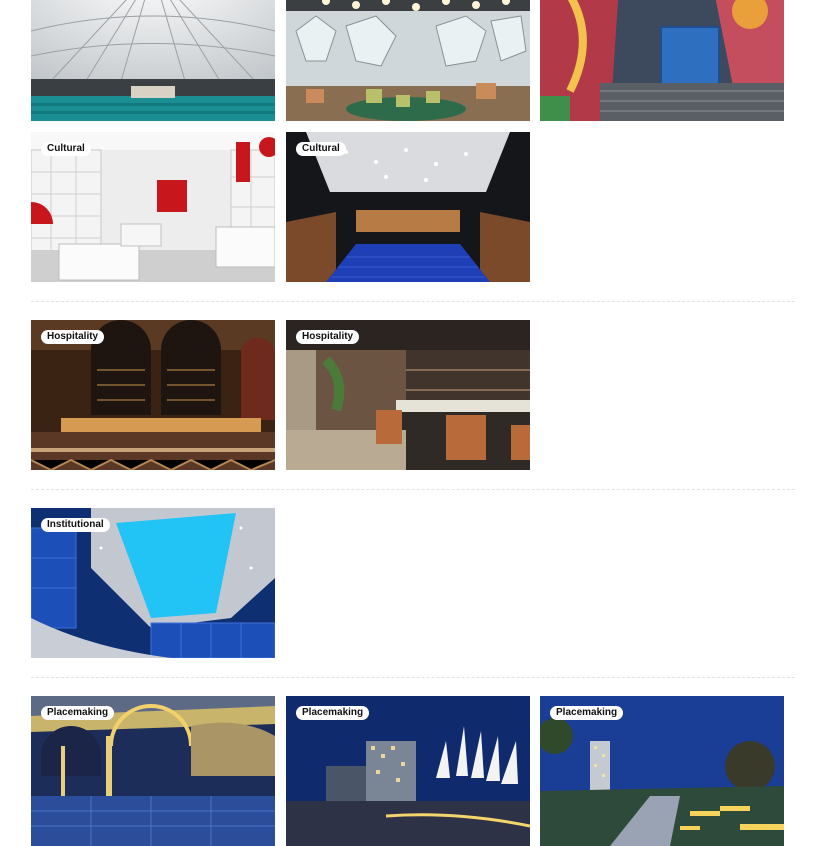  I want to click on dome-auditorium-image, so click(153, 60).